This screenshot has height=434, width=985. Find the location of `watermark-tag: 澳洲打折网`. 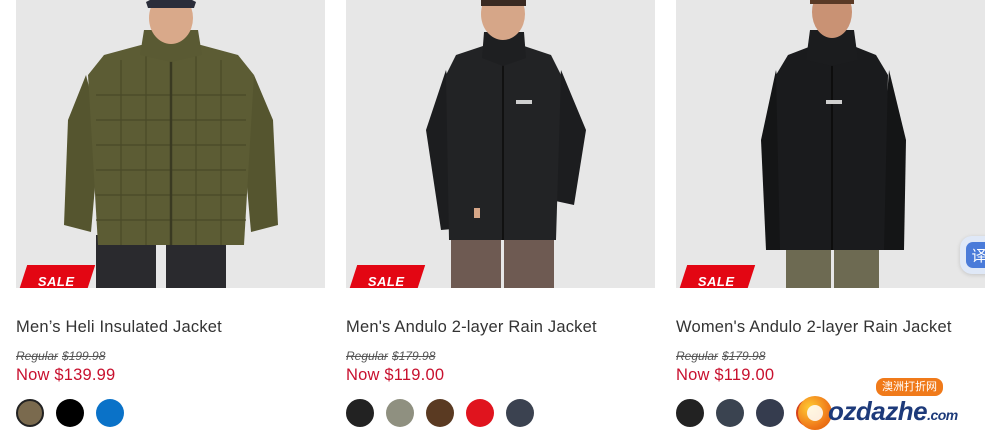

watermark-tag: 澳洲打折网 is located at coordinates (909, 387).